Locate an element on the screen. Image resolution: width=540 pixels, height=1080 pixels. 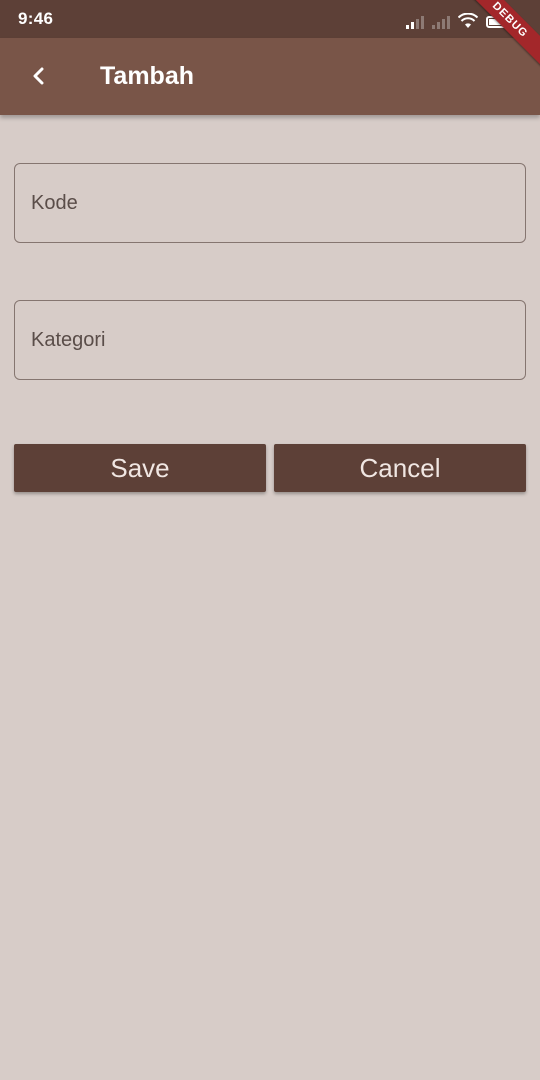
page-title: Tambah is located at coordinates (147, 76).